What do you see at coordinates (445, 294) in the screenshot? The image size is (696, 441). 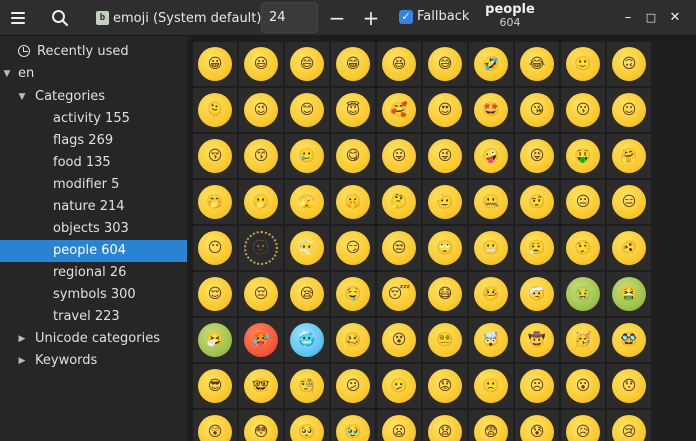 I see `emoji-cell: 😷` at bounding box center [445, 294].